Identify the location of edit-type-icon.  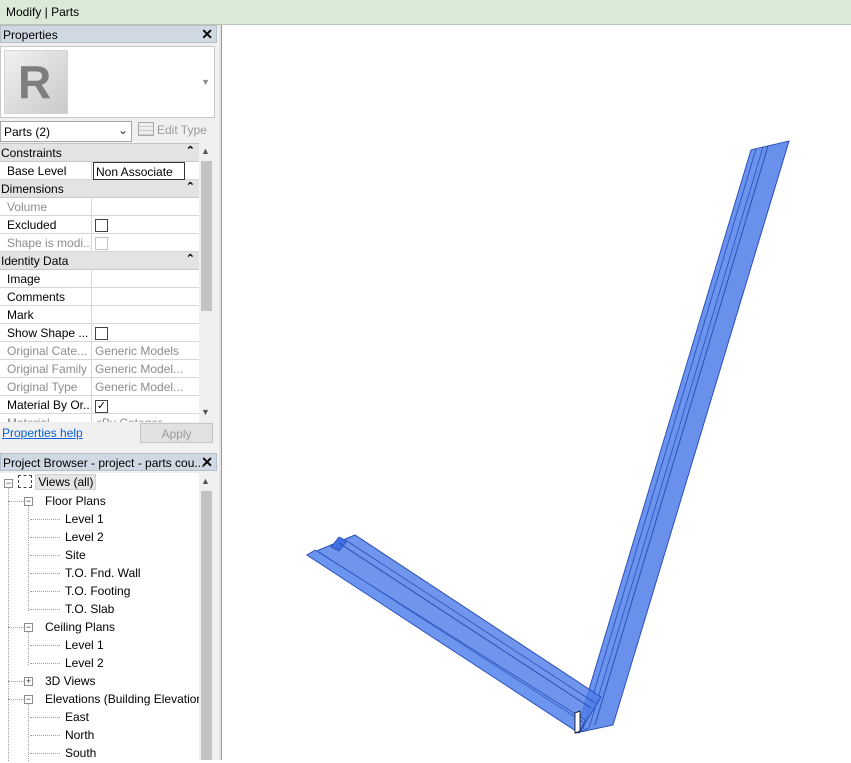
(146, 129).